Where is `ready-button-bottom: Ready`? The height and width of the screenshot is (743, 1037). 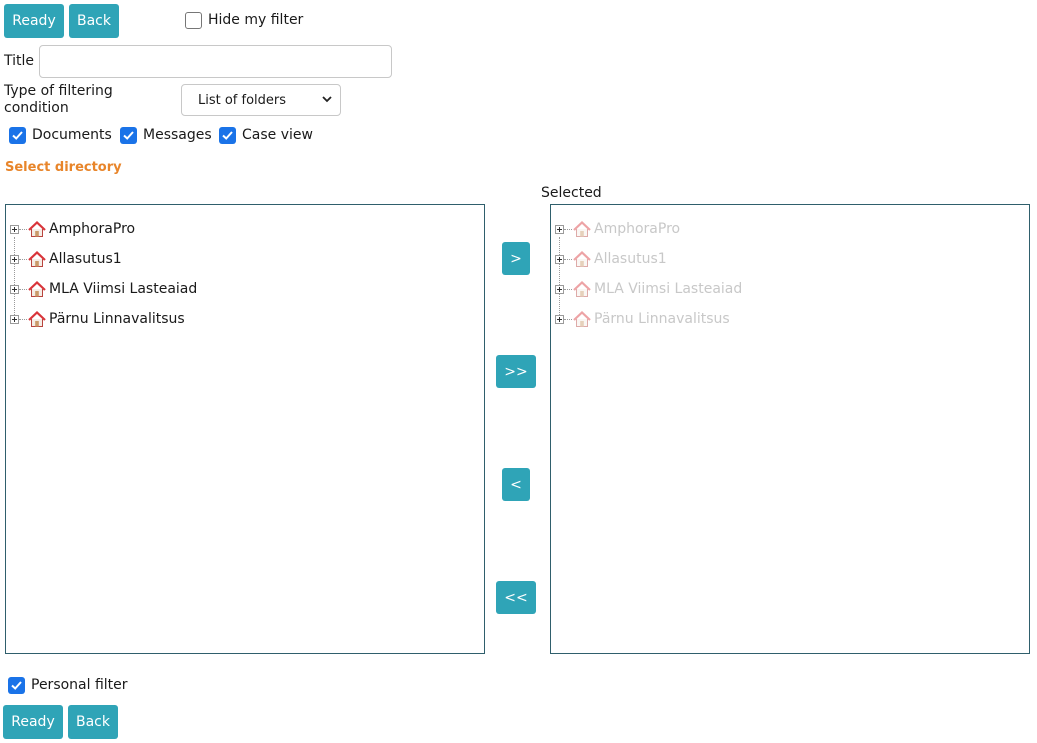
ready-button-bottom: Ready is located at coordinates (33, 722).